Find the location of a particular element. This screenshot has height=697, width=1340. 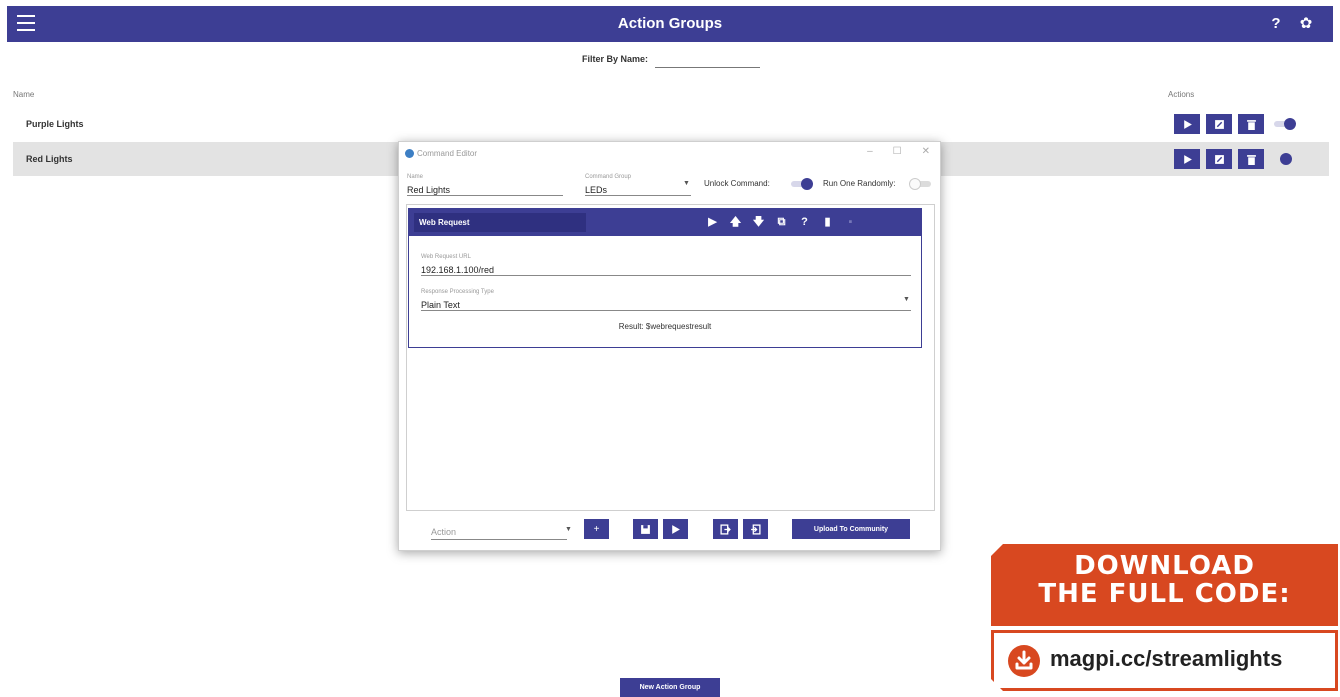

arrow-up-icon: 🡅 is located at coordinates (735, 222).